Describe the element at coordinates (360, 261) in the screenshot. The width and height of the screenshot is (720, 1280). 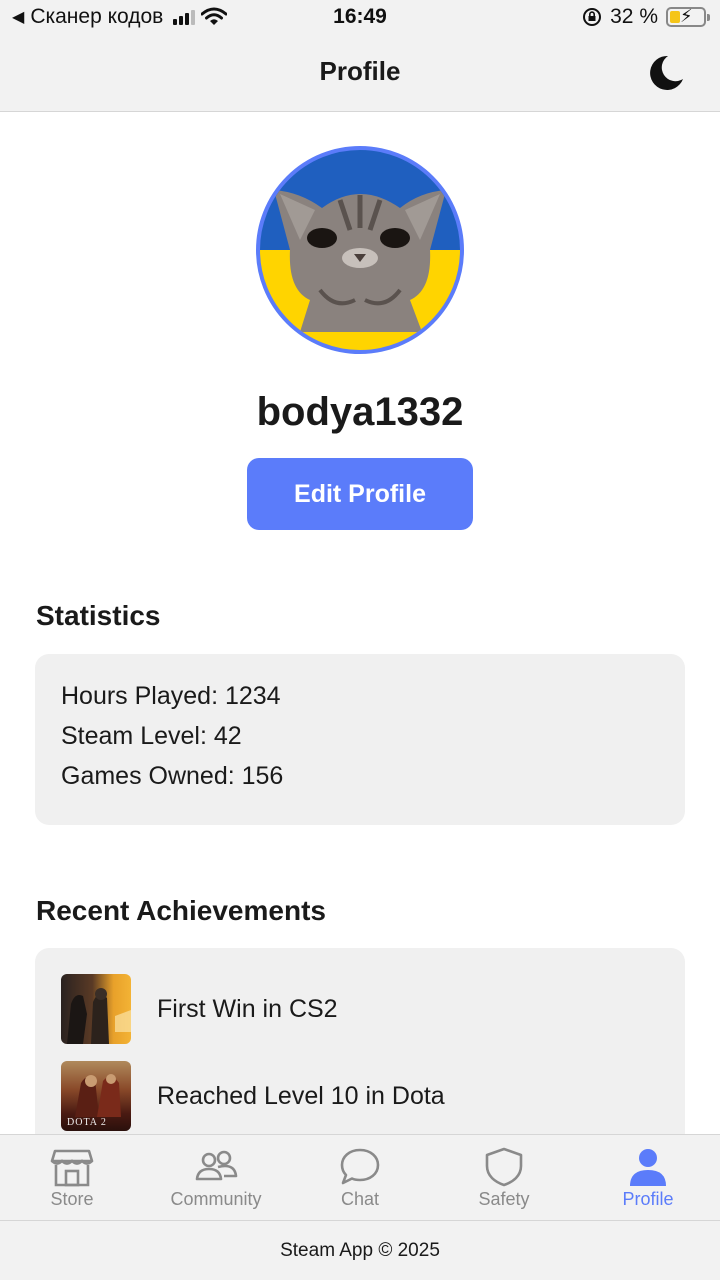
I see `cat-avatar-image` at that location.